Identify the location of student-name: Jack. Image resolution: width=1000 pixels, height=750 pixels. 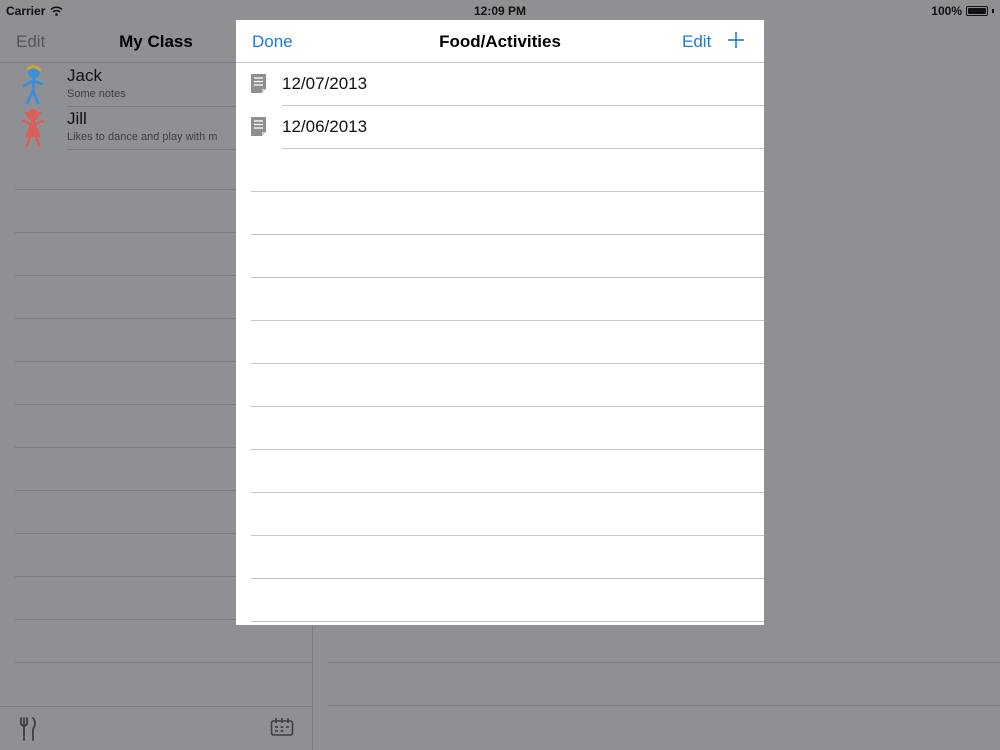
(84, 75).